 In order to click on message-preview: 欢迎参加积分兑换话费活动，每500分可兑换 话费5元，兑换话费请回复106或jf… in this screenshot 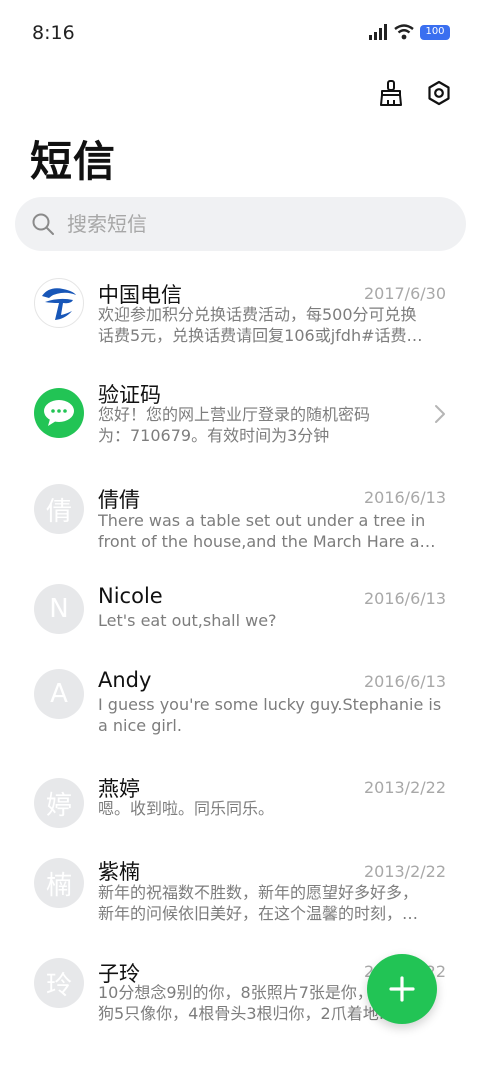, I will do `click(260, 325)`.